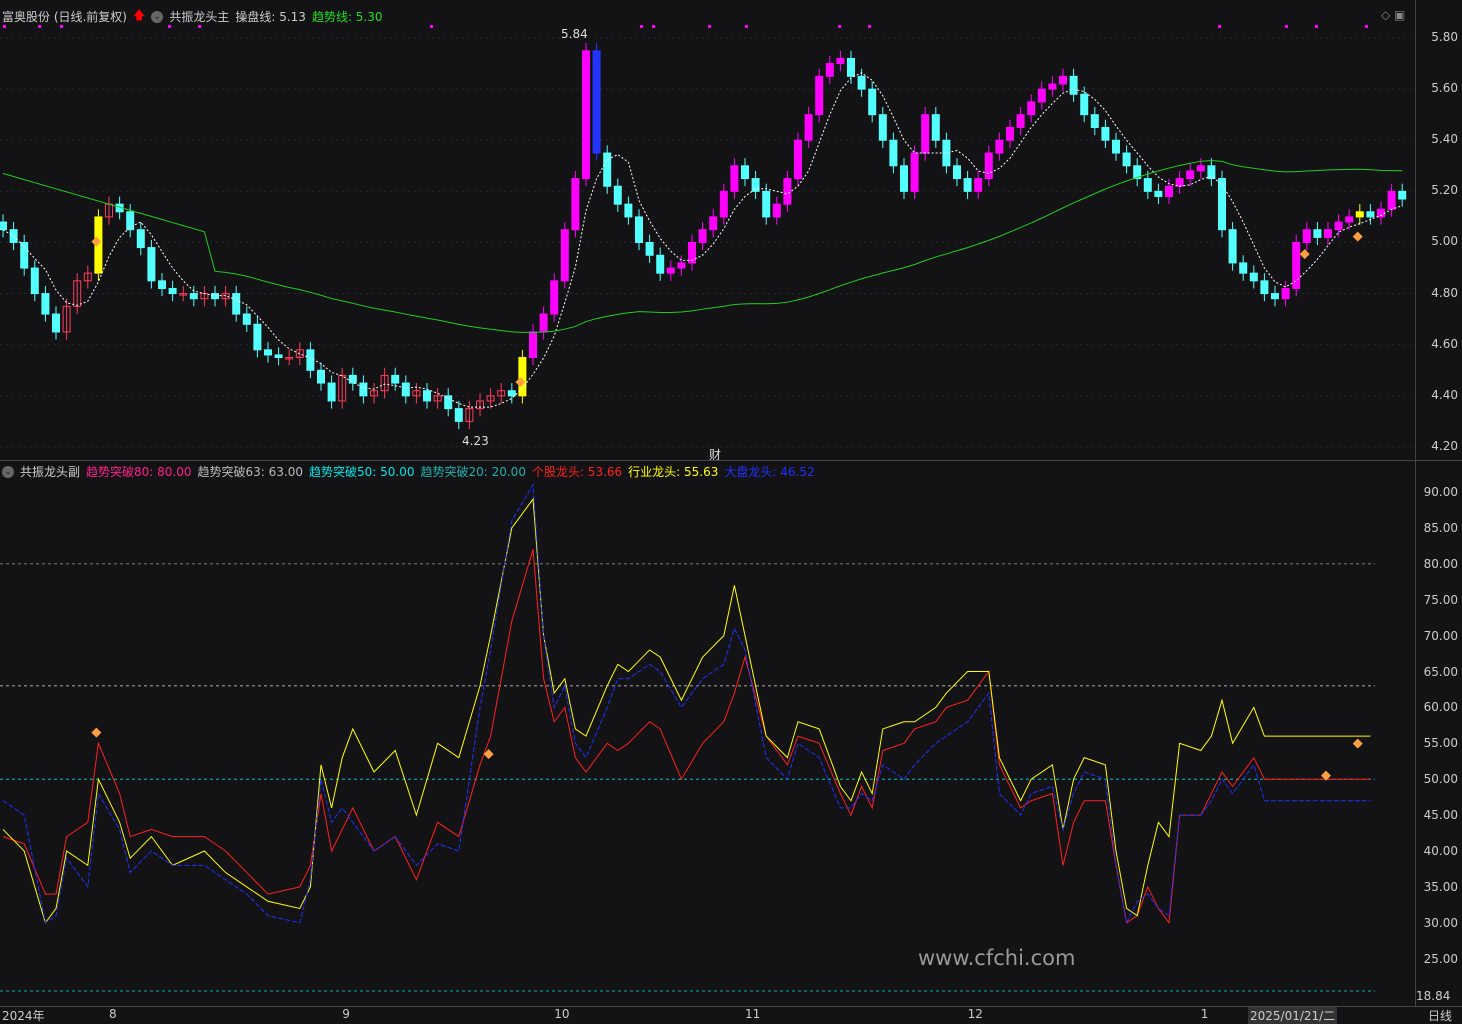 The width and height of the screenshot is (1462, 1024). What do you see at coordinates (1440, 1015) in the screenshot?
I see `period-button: 日线` at bounding box center [1440, 1015].